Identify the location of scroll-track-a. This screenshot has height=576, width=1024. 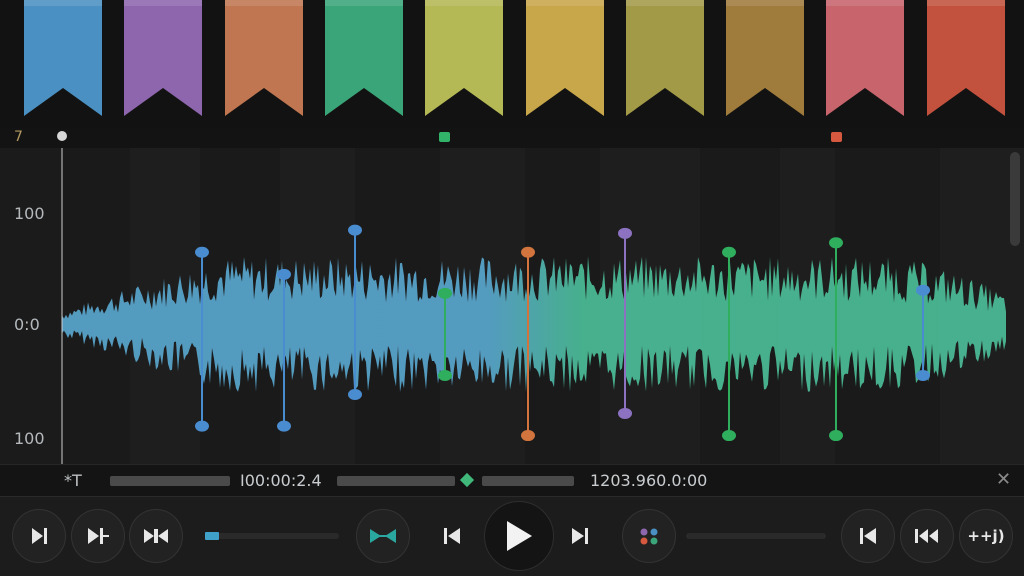
(170, 481).